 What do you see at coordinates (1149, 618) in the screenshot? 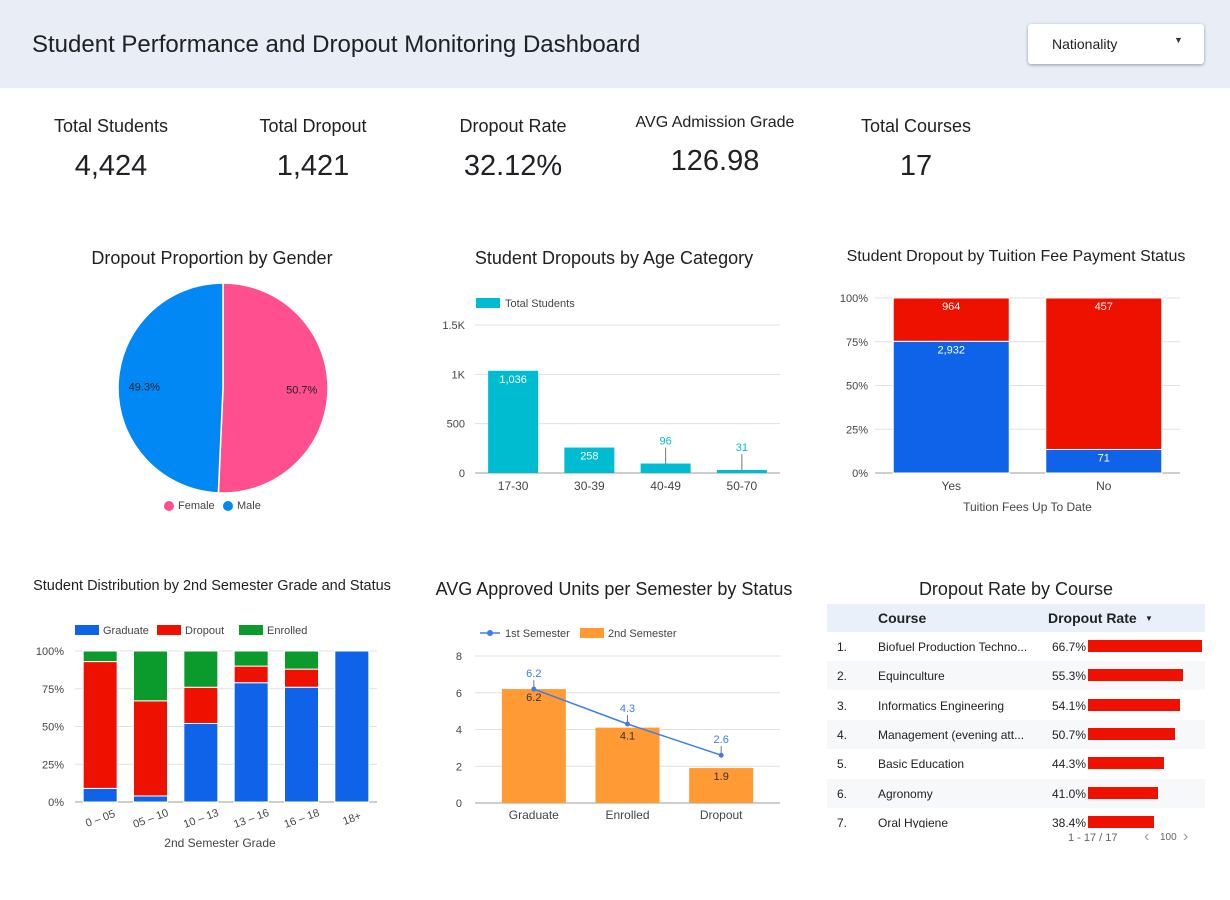
I see `sort-desc-icon: ▼` at bounding box center [1149, 618].